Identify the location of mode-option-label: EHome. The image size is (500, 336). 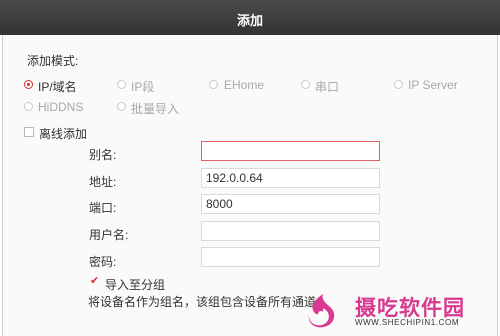
(244, 85).